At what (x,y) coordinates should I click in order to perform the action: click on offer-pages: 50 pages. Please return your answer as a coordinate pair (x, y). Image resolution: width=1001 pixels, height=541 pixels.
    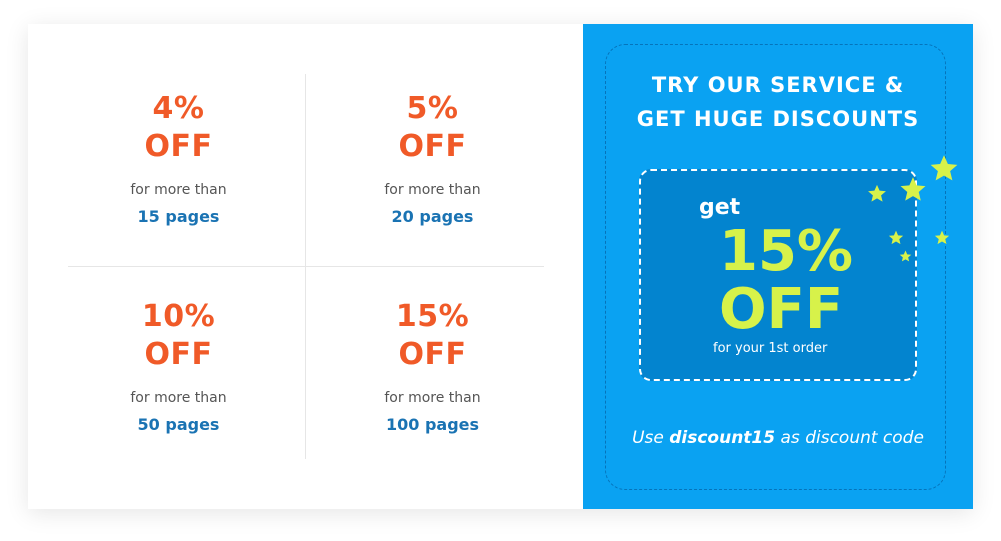
    Looking at the image, I should click on (178, 424).